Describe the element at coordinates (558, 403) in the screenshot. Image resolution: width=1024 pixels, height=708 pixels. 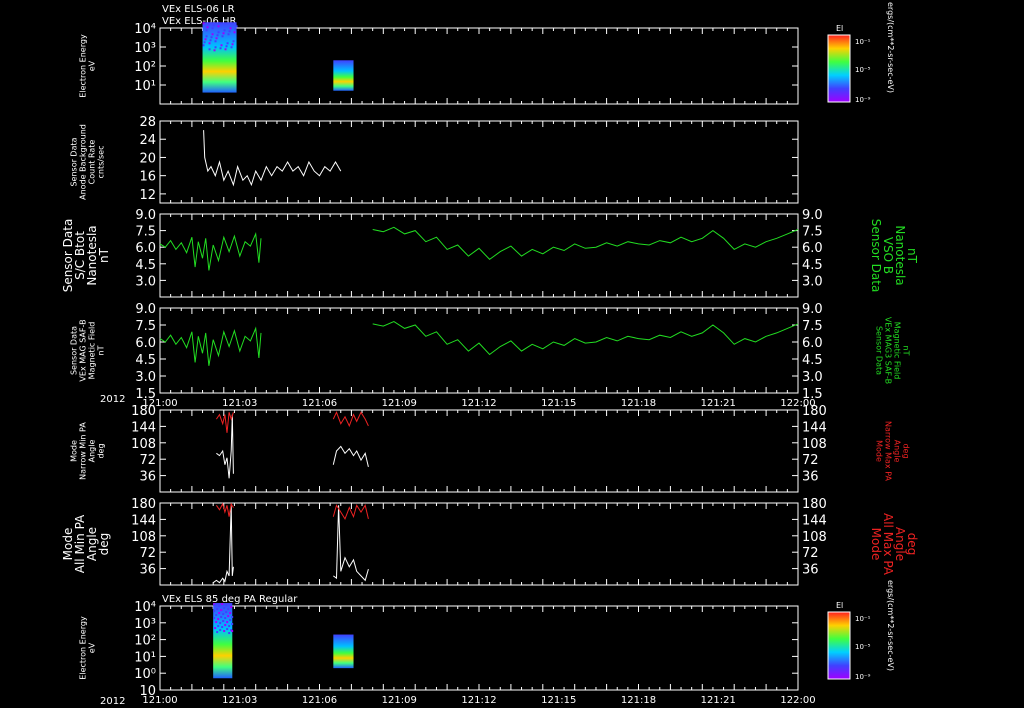
I see `x-tick-label: 121:15` at that location.